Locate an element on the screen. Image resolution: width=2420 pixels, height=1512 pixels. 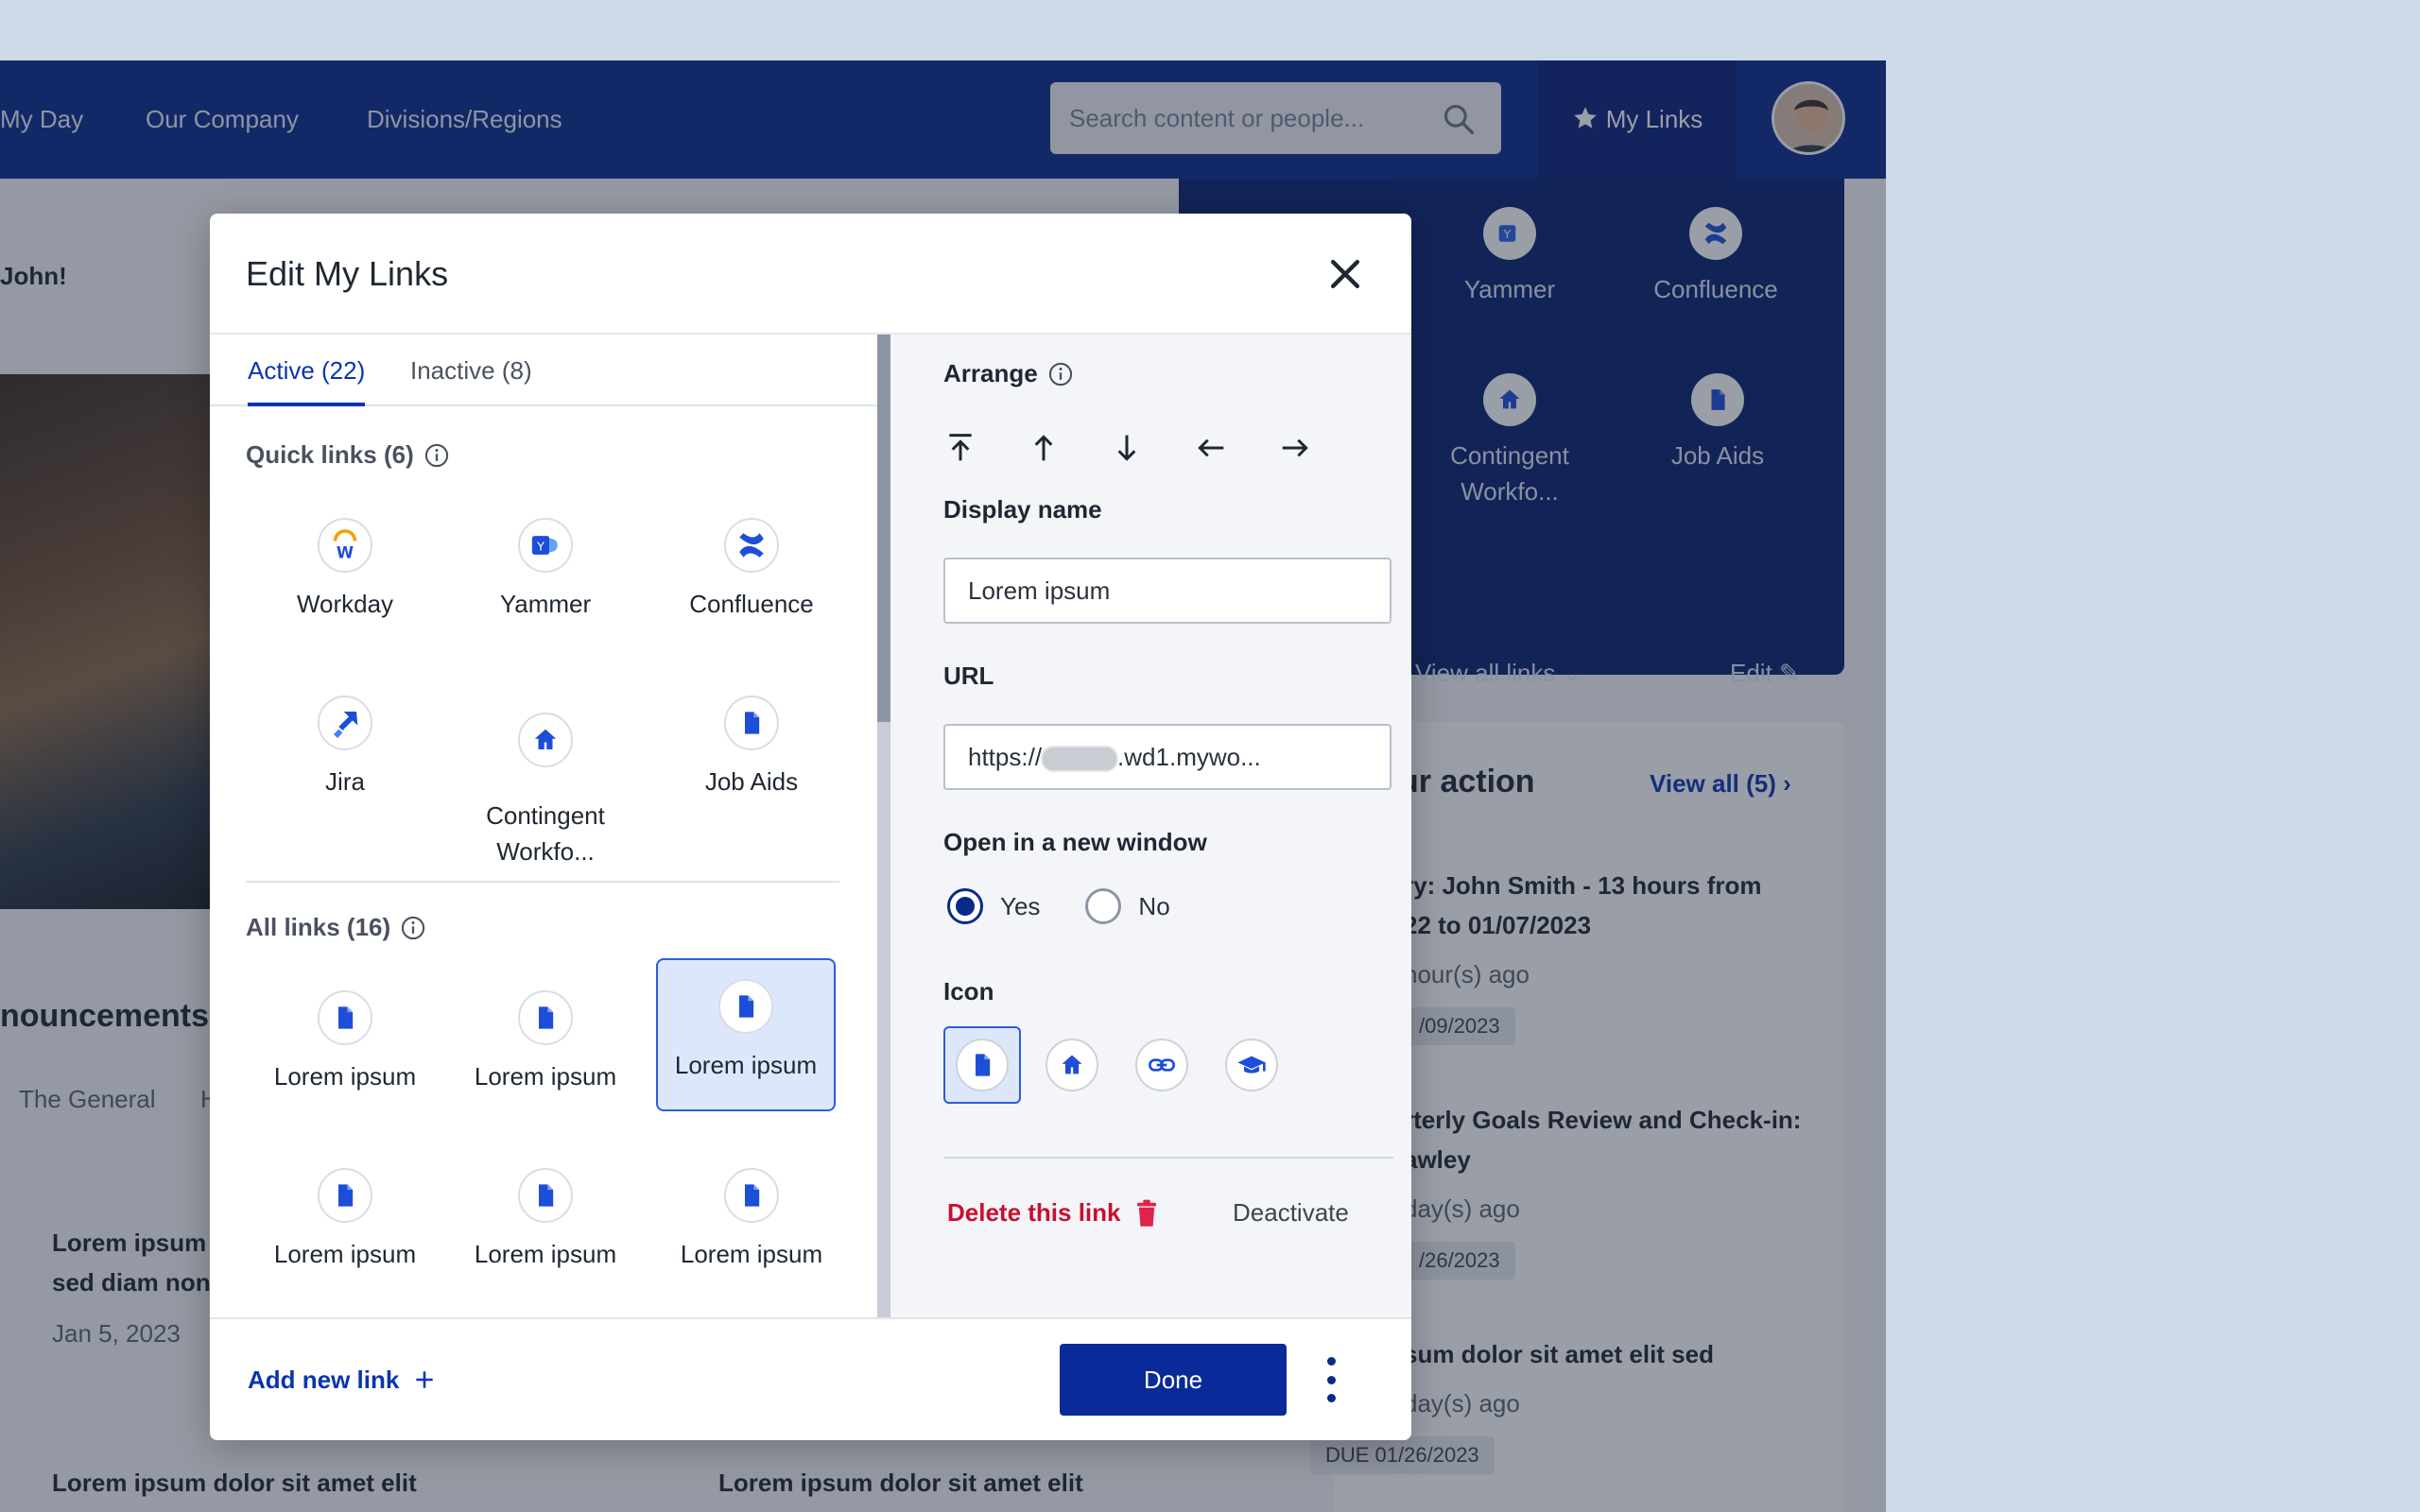
all-link-item-selected: Lorem ipsum is located at coordinates (746, 1034).